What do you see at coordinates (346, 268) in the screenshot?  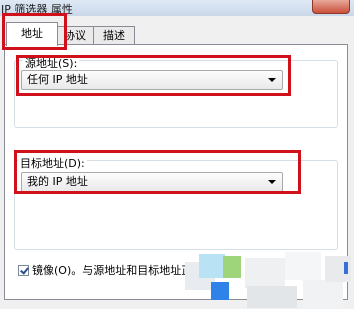 I see `scroll-indicator` at bounding box center [346, 268].